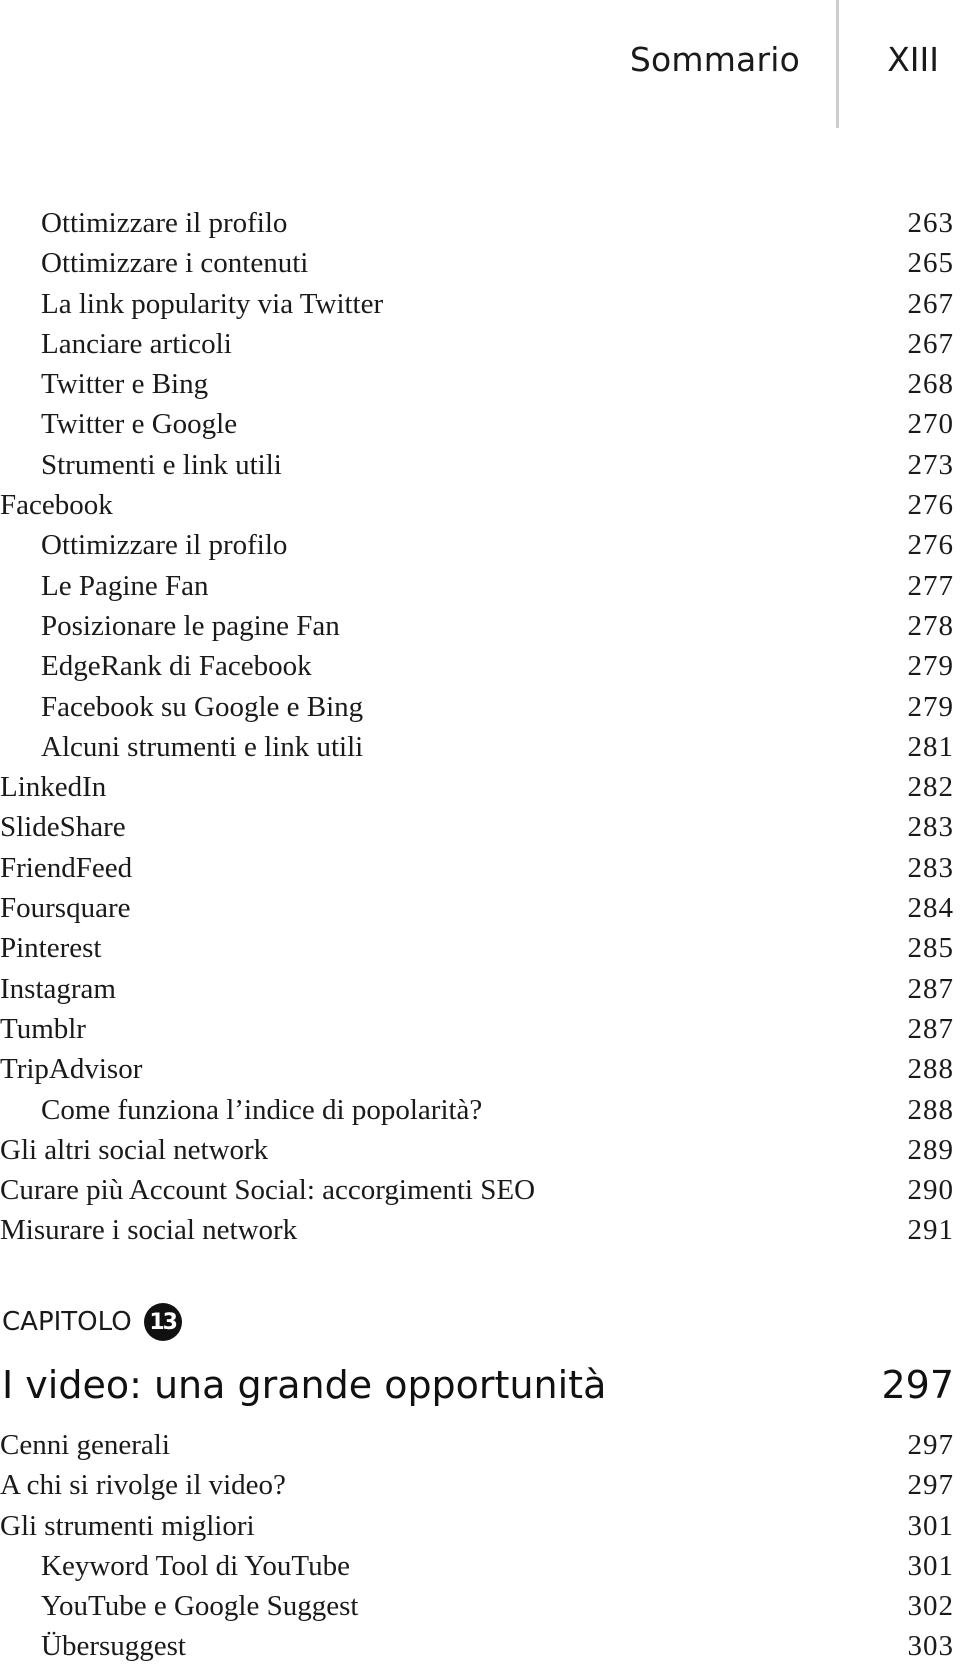 This screenshot has width=960, height=1667. What do you see at coordinates (480, 384) in the screenshot?
I see `toc-entry: Twitter e Bing 268` at bounding box center [480, 384].